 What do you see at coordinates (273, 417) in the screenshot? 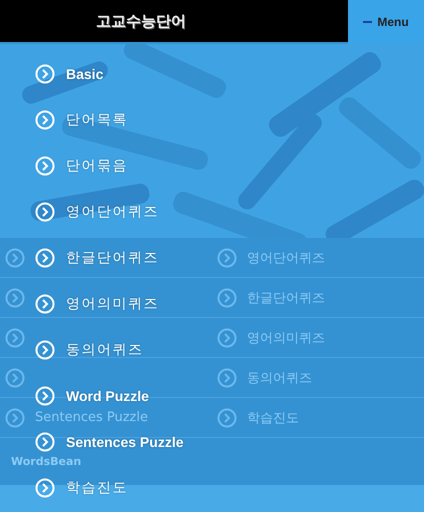
I see `menu-link: 학습진도` at bounding box center [273, 417].